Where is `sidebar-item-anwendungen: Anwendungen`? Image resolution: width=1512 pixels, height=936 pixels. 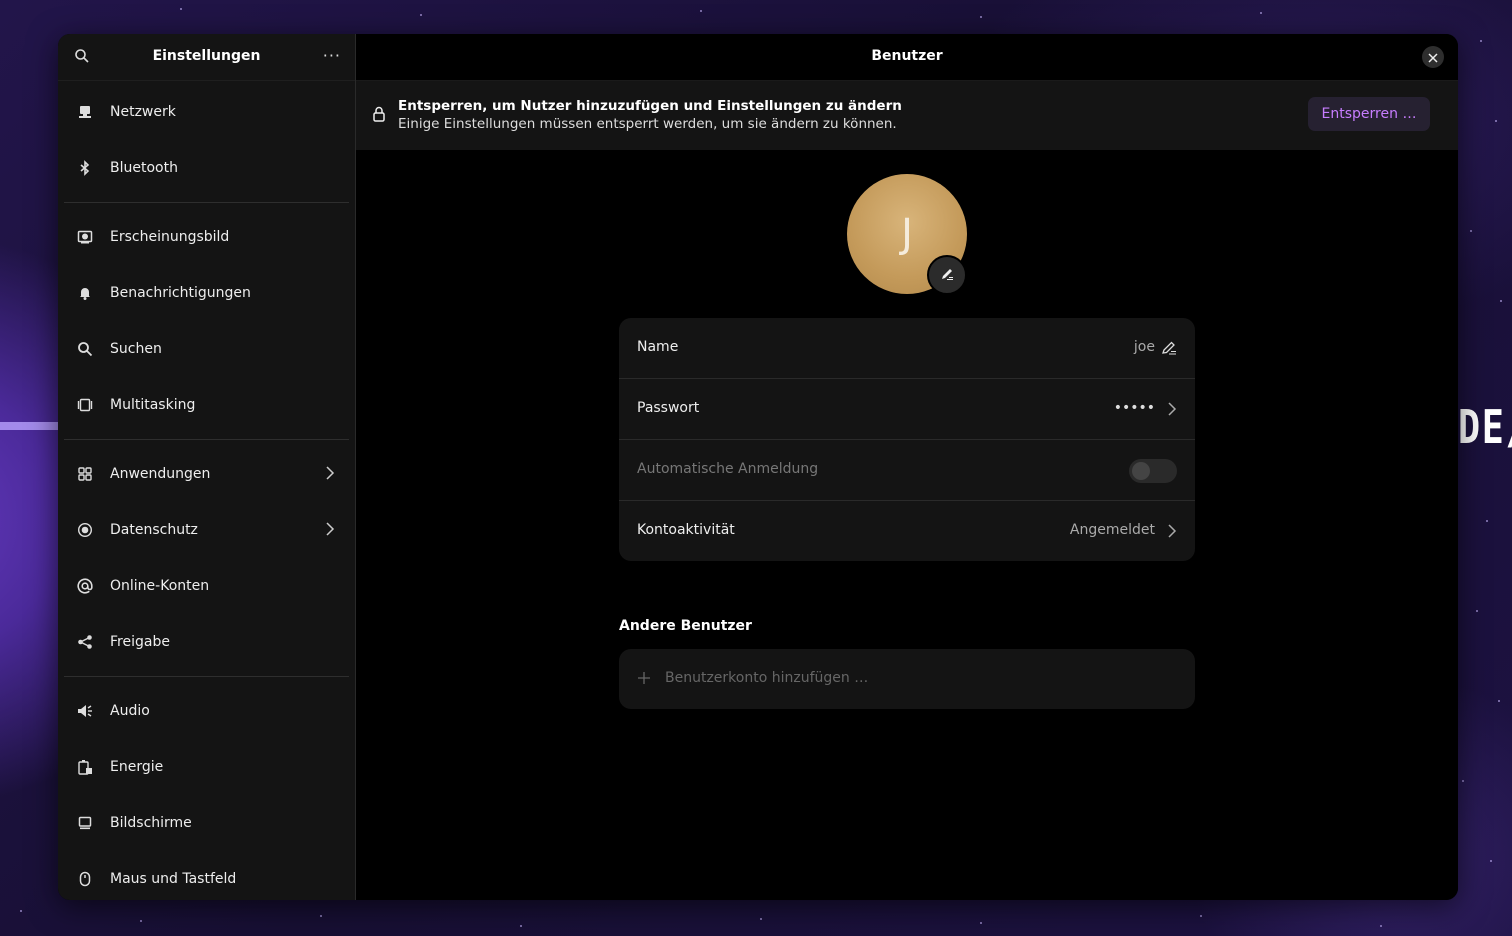 sidebar-item-anwendungen: Anwendungen is located at coordinates (206, 474).